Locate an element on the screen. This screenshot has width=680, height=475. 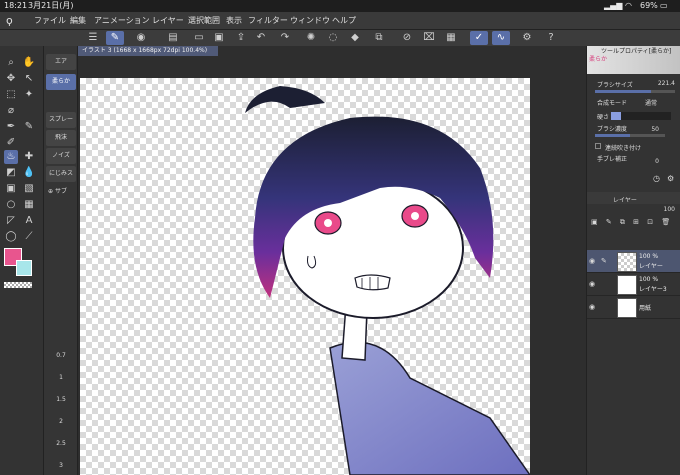
open-folder-icon: ▭ is located at coordinates (199, 38).